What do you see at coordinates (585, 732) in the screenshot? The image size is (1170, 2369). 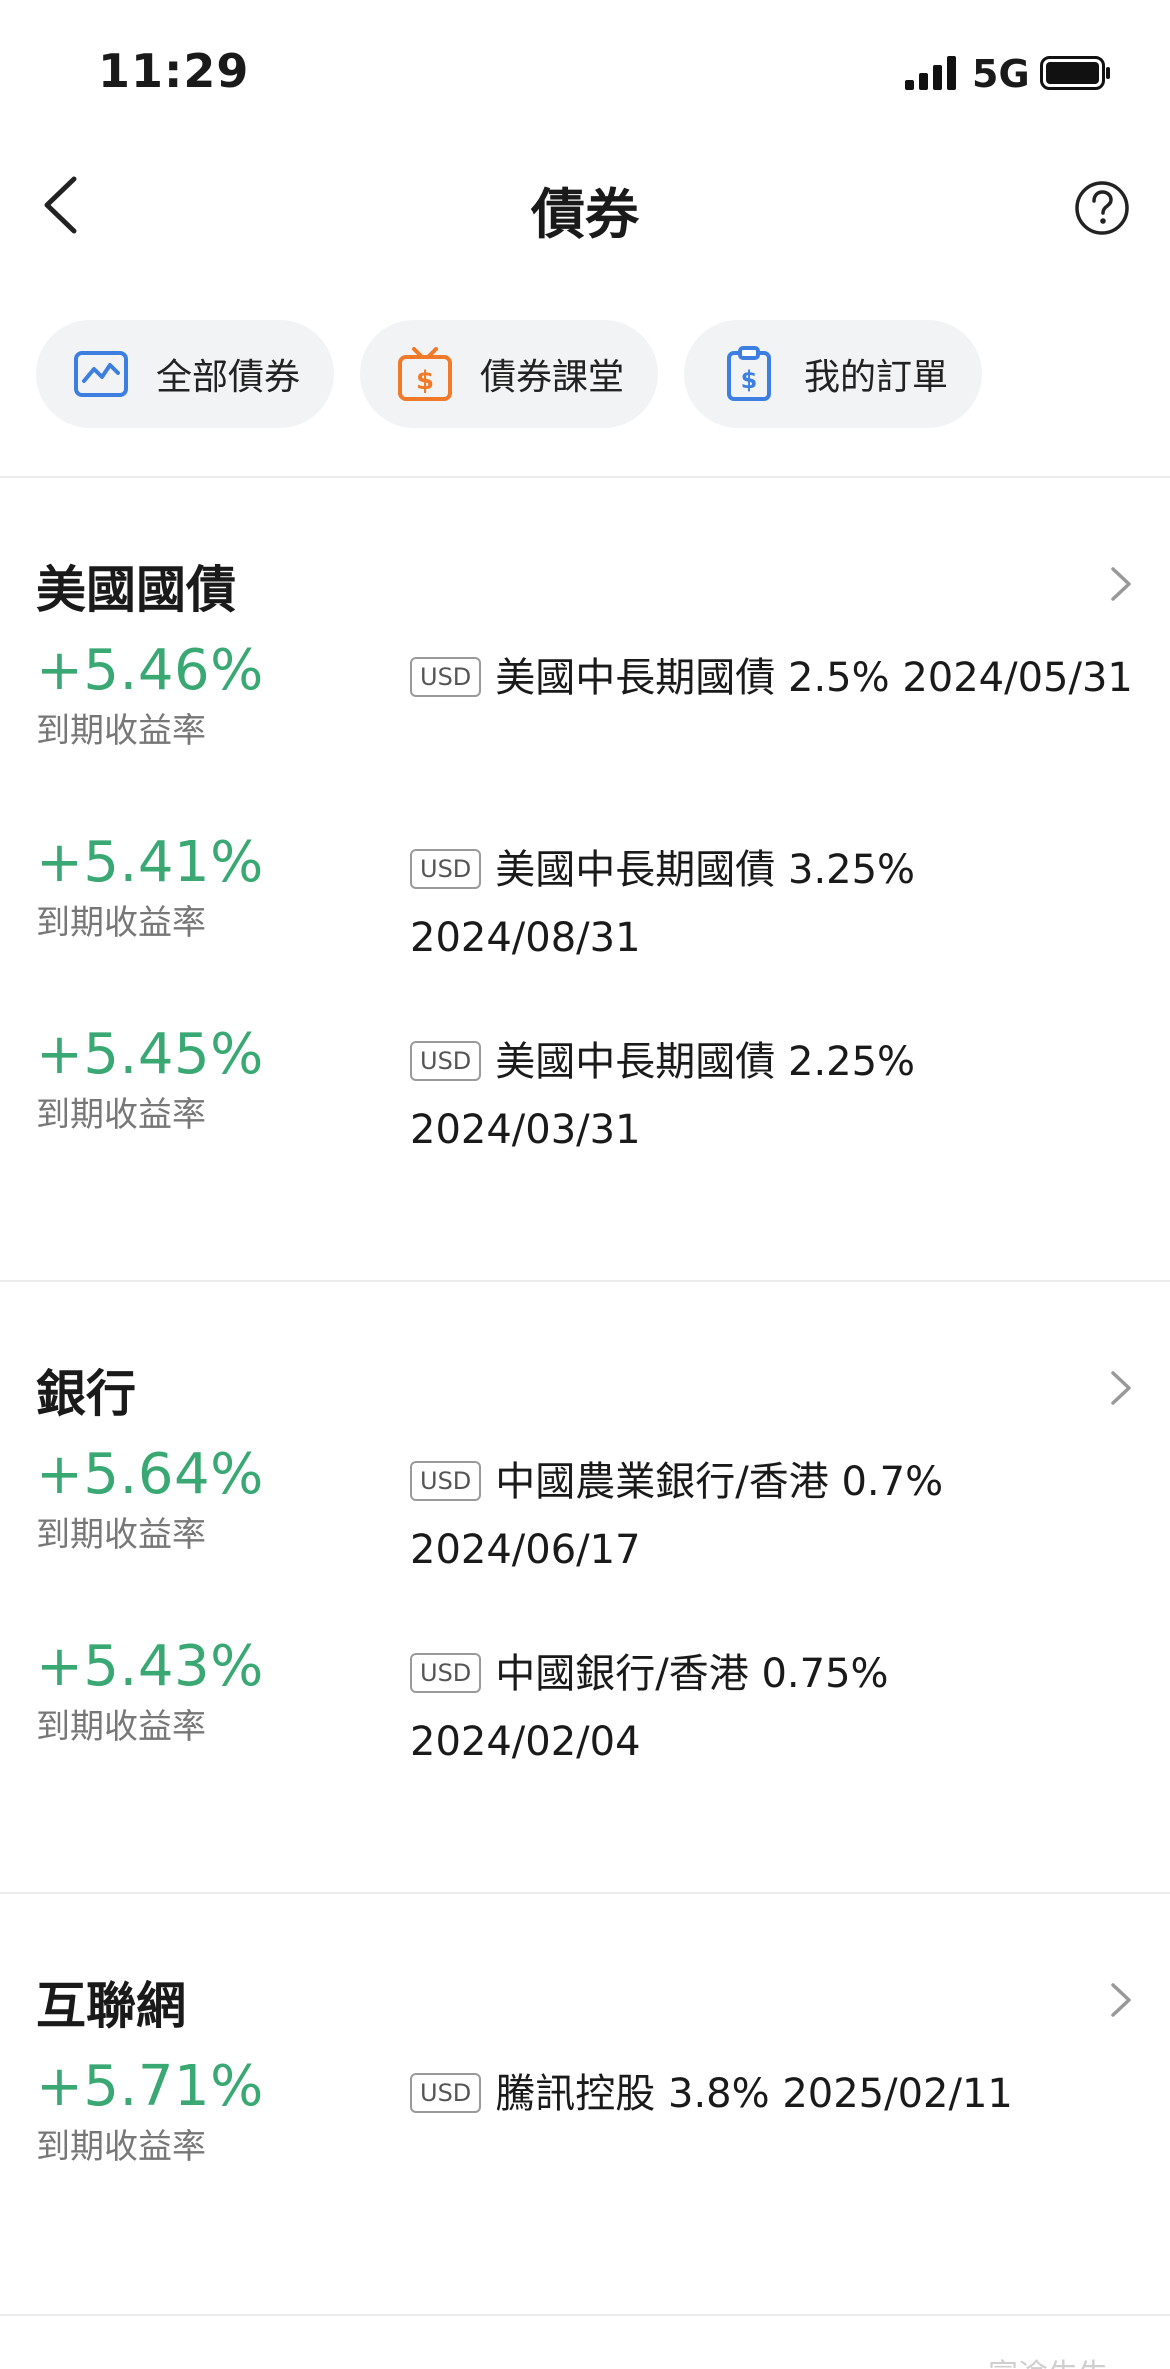 I see `bond-row: +5.46% 到期收益率 USD 美國中長期國債 2.5% 2024/05/31` at bounding box center [585, 732].